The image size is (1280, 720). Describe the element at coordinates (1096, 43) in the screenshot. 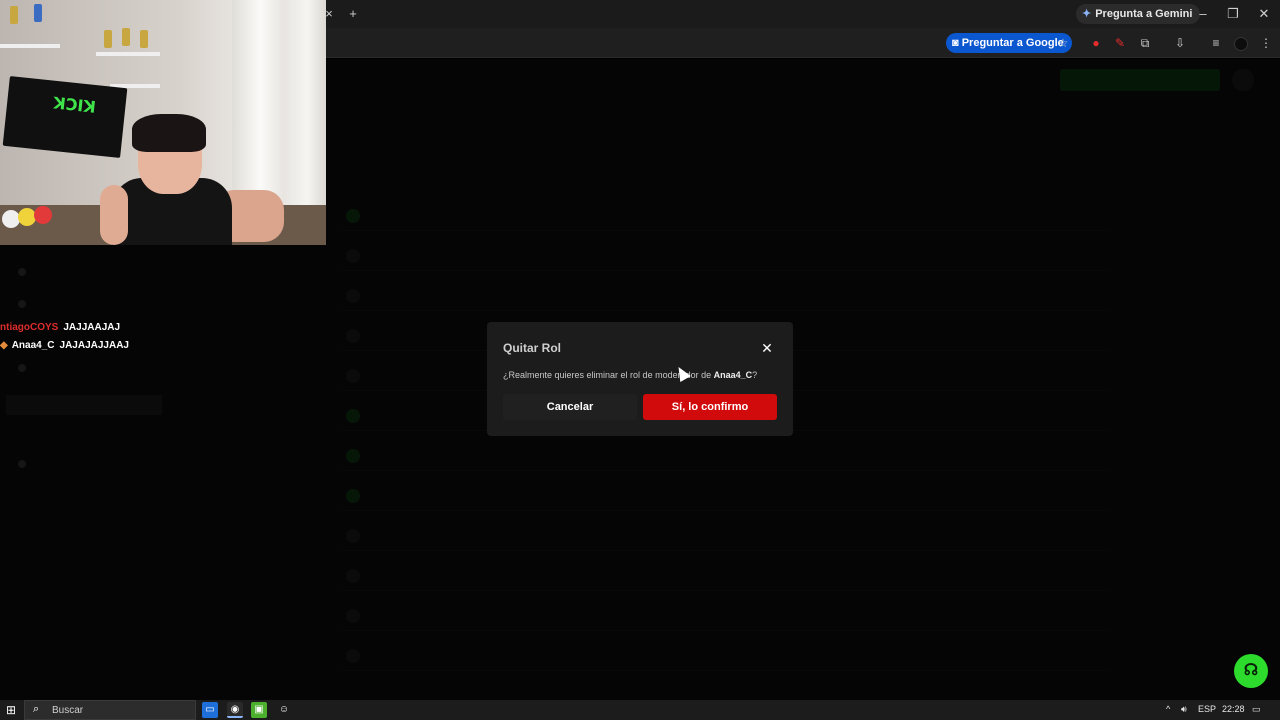

I see `extension-red-icon: ●` at that location.